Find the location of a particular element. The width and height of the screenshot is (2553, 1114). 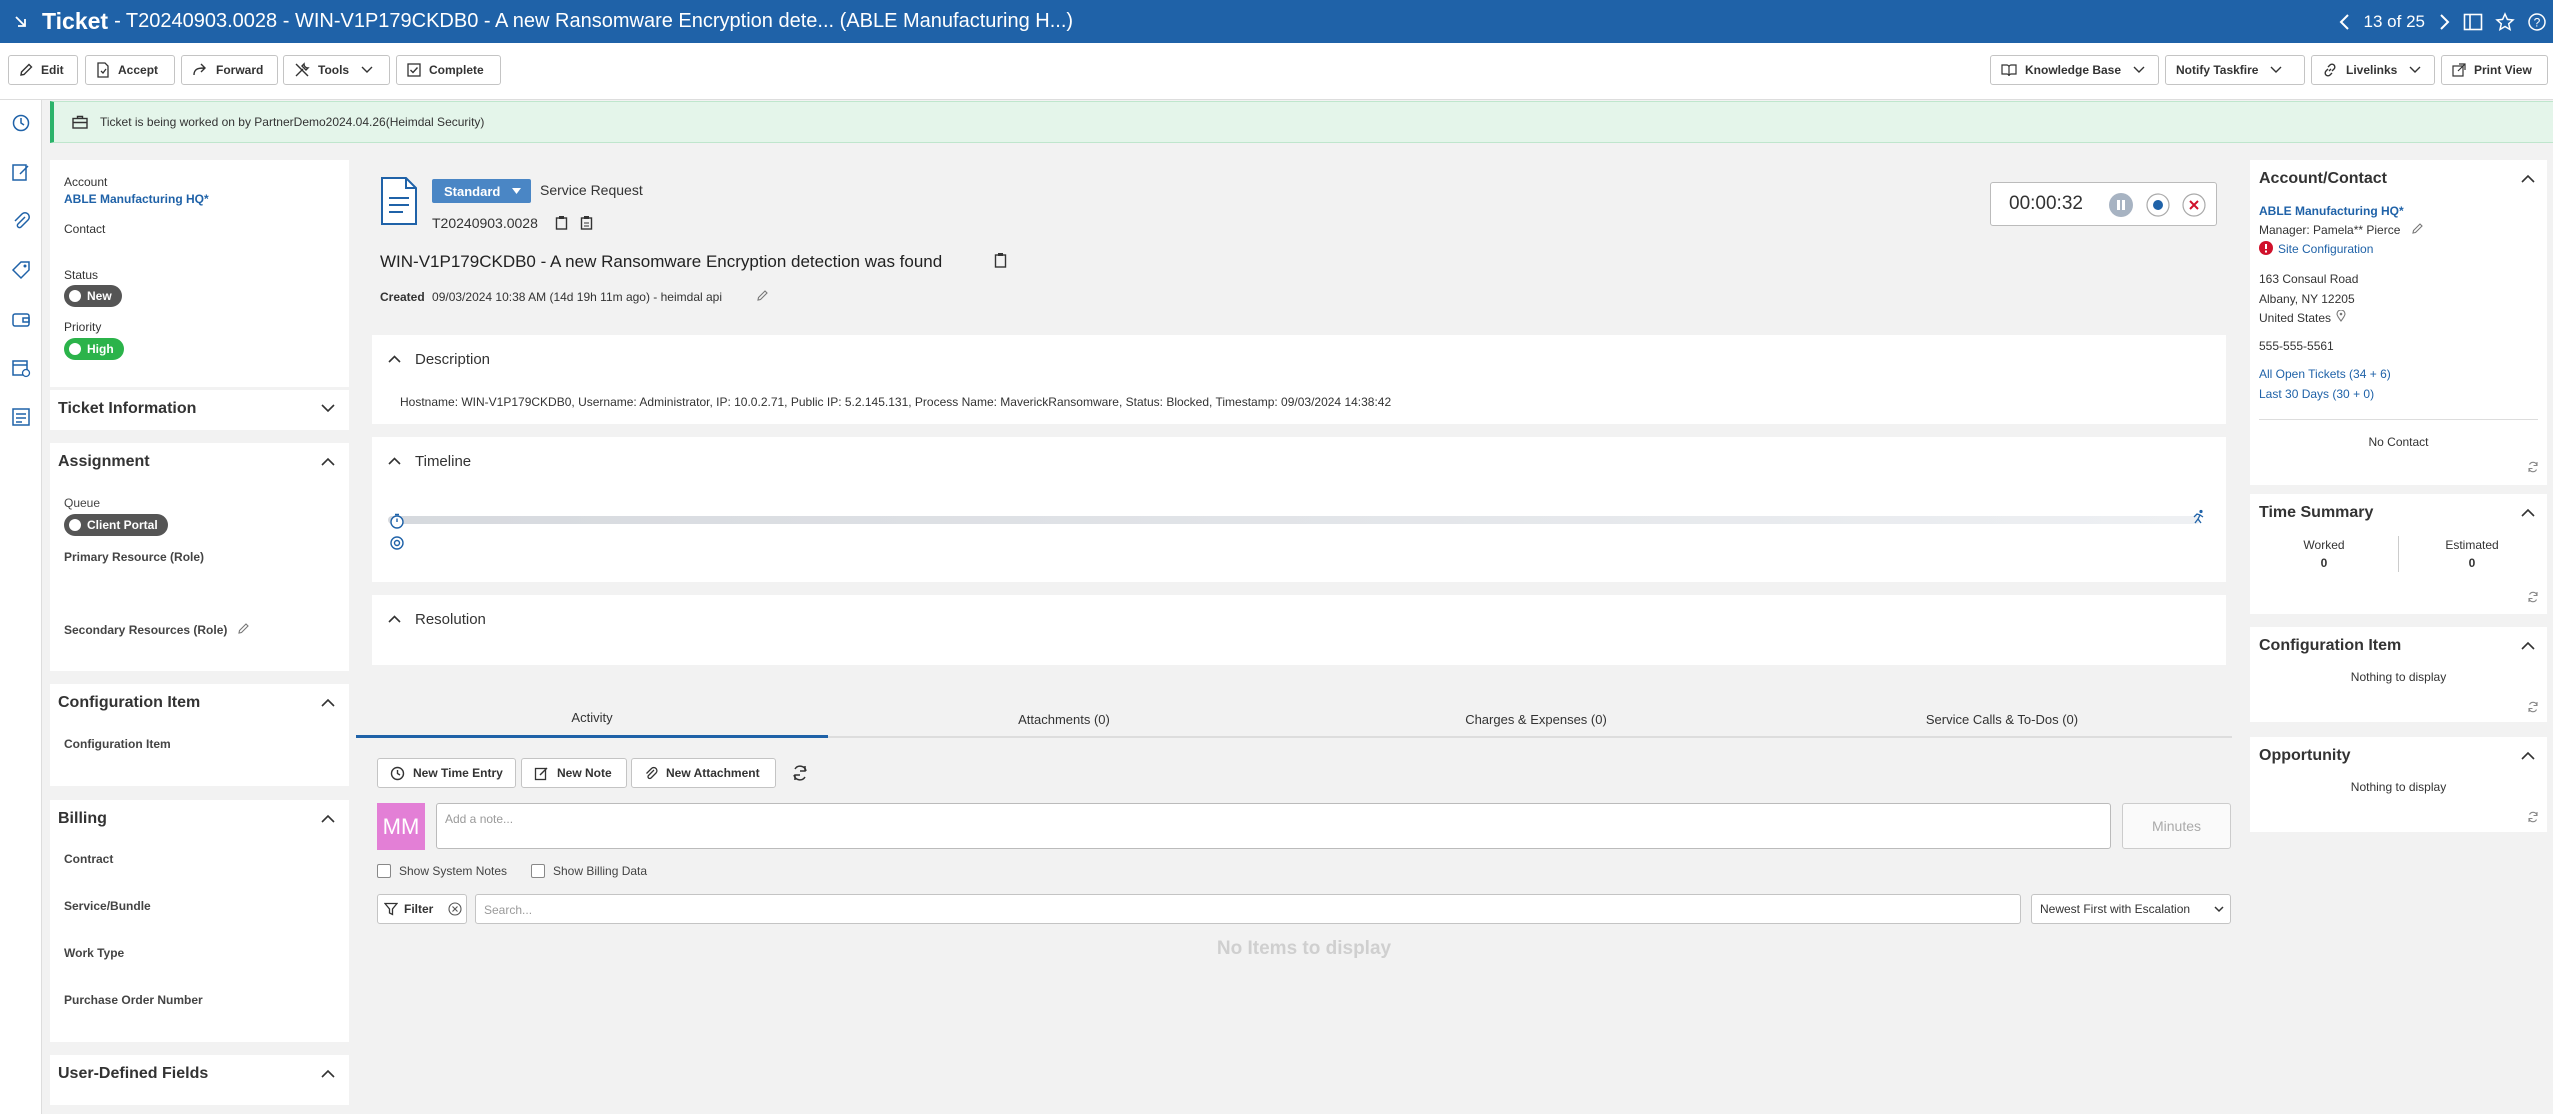

pause-icon is located at coordinates (2121, 205).